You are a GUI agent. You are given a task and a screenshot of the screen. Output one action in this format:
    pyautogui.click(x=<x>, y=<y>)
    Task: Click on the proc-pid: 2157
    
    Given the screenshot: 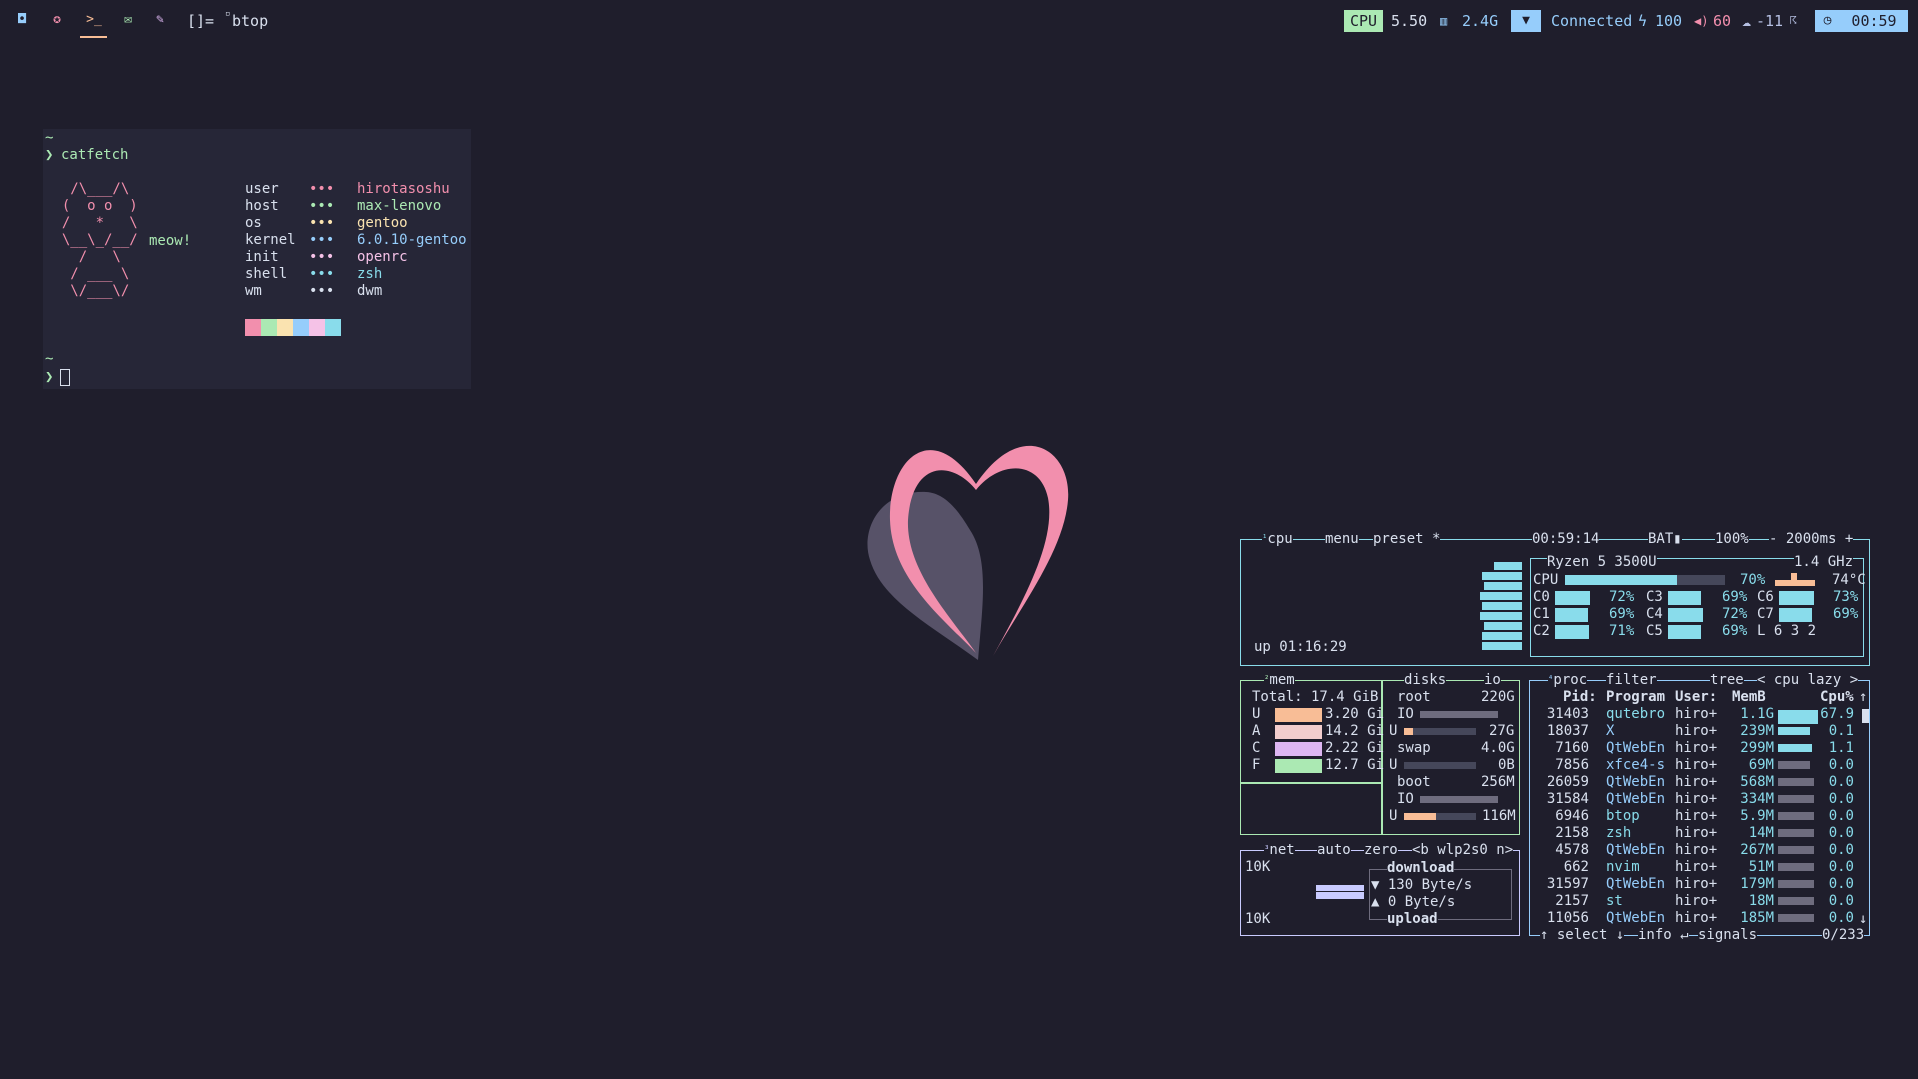 What is the action you would take?
    pyautogui.click(x=1572, y=901)
    